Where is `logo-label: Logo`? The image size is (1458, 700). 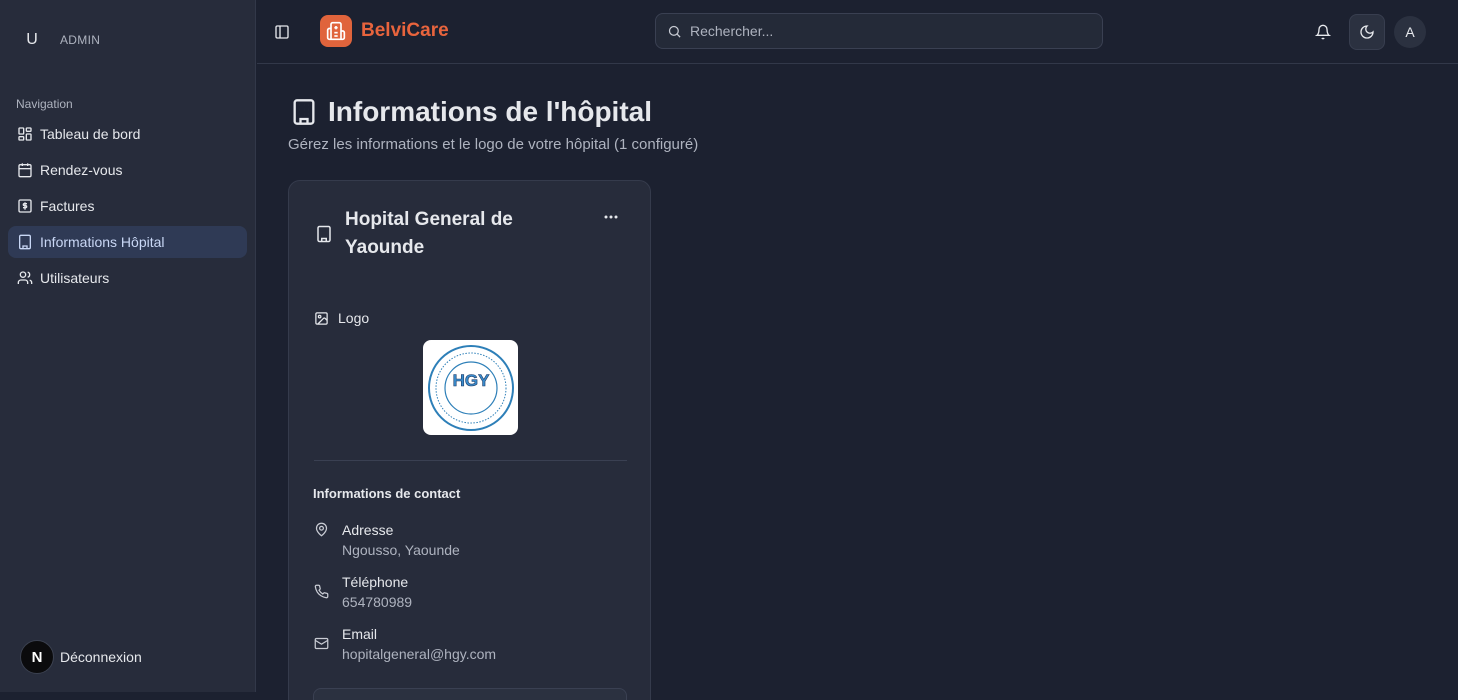
logo-label: Logo is located at coordinates (354, 318).